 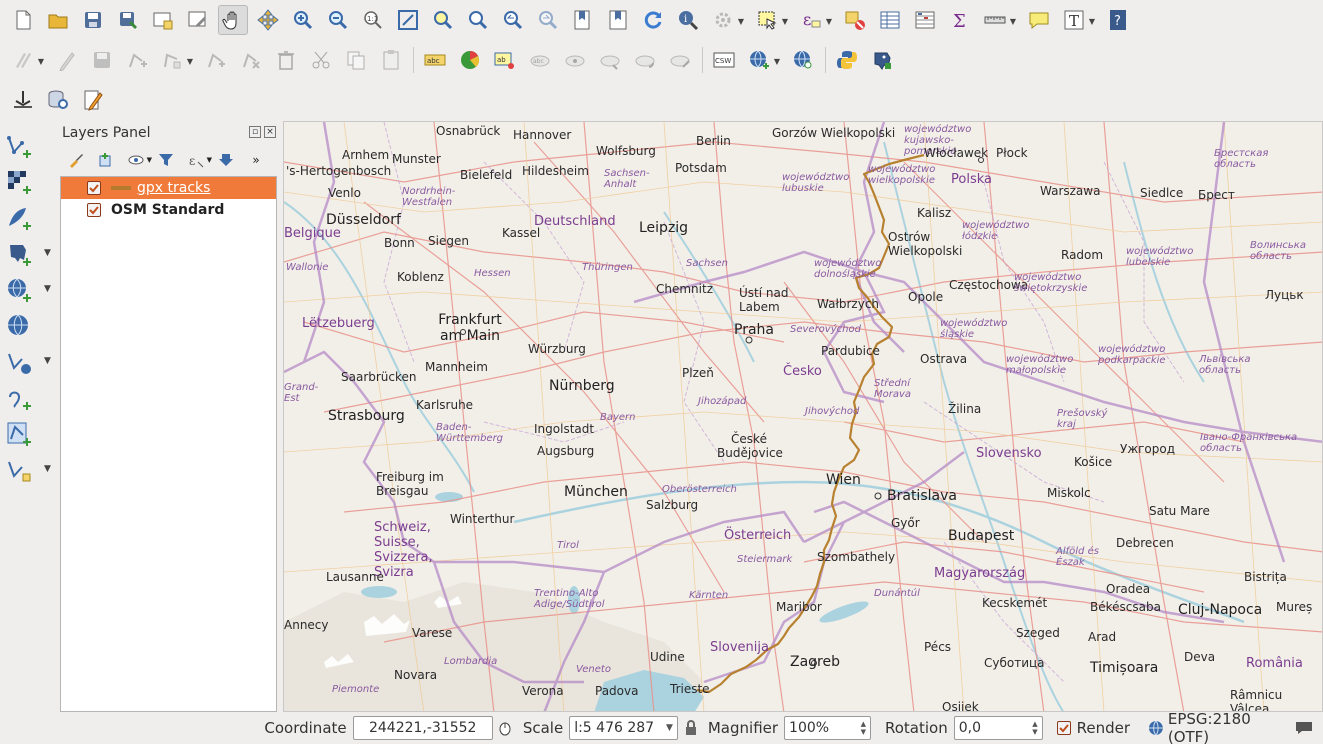 I want to click on delete-part-icon, so click(x=251, y=61).